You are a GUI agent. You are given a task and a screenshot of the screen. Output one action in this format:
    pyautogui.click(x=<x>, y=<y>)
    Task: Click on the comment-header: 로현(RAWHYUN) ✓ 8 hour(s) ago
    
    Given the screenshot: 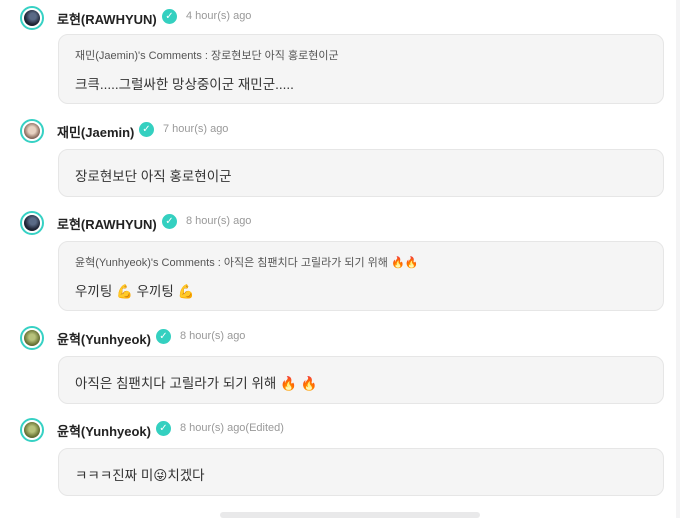 What is the action you would take?
    pyautogui.click(x=343, y=224)
    